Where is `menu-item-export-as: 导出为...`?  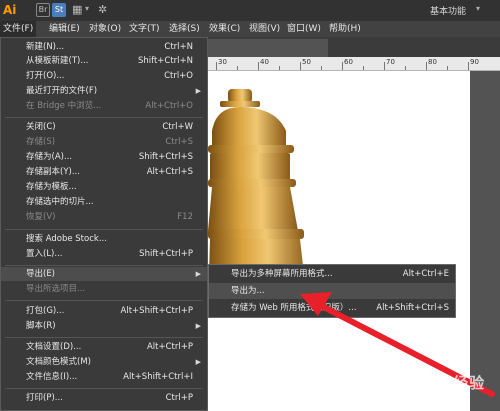 menu-item-export-as: 导出为... is located at coordinates (332, 291).